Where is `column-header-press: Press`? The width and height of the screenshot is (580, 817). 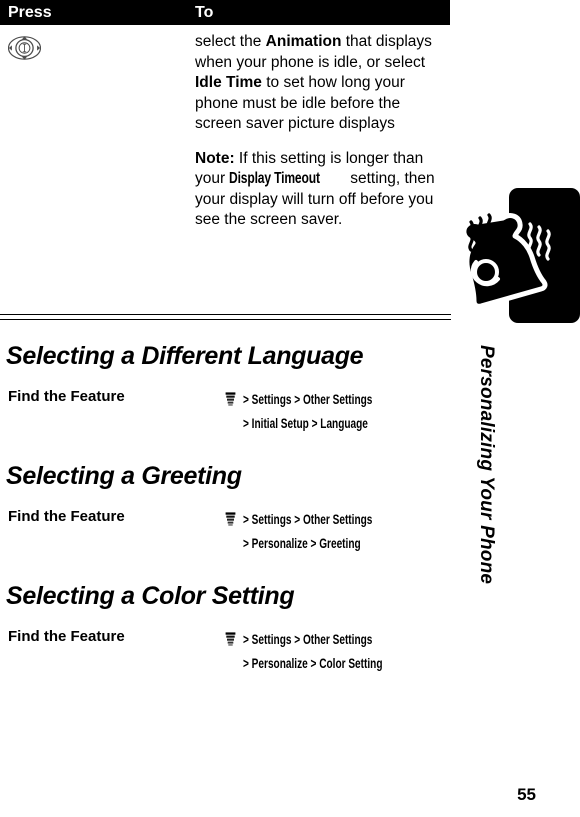 column-header-press: Press is located at coordinates (30, 12).